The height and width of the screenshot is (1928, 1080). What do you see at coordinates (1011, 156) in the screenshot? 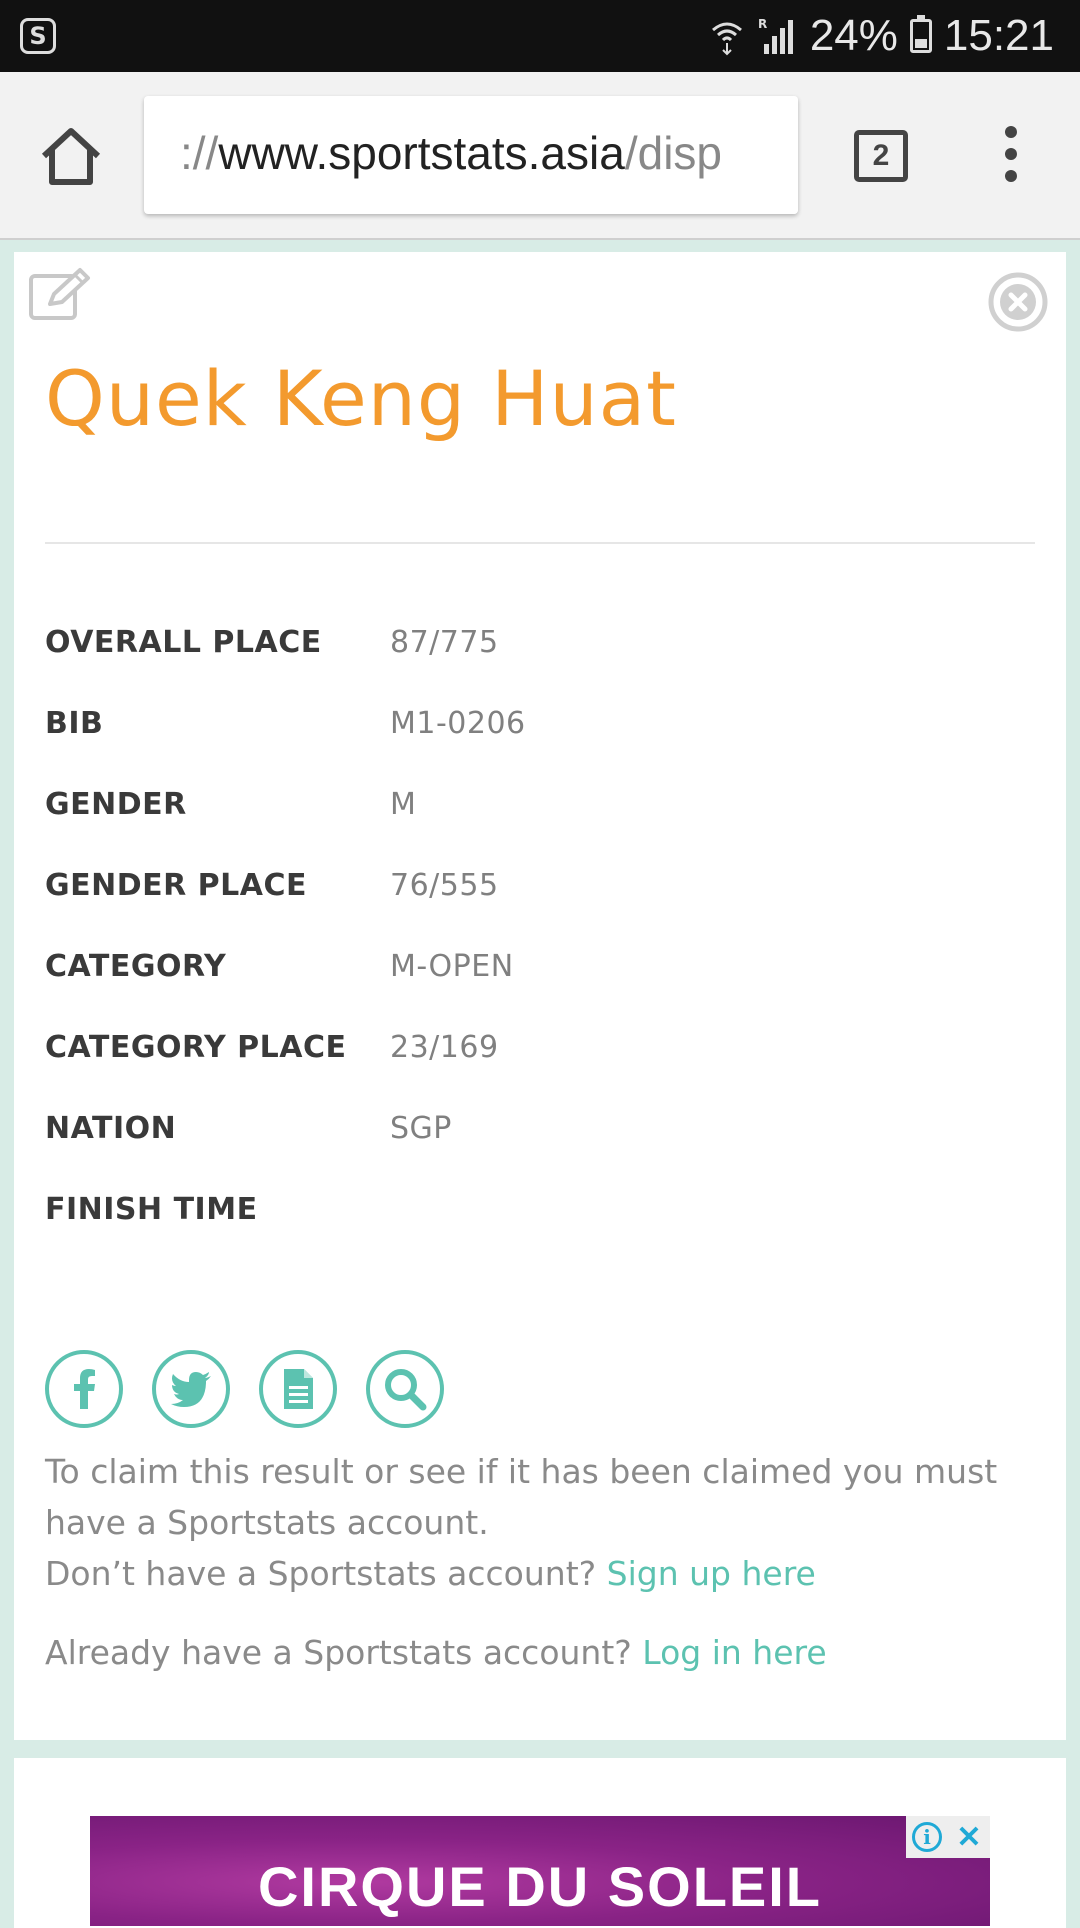
I see `menu-icon` at bounding box center [1011, 156].